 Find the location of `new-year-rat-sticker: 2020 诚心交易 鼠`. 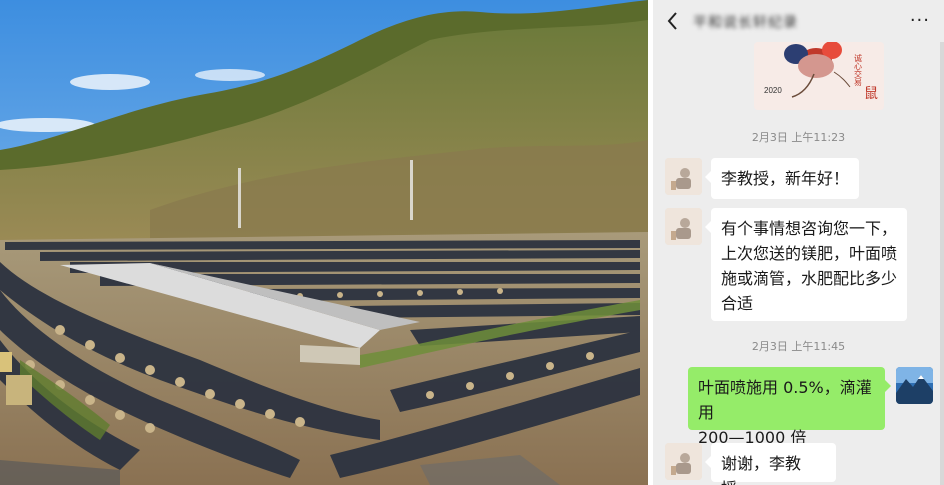

new-year-rat-sticker: 2020 诚心交易 鼠 is located at coordinates (819, 76).